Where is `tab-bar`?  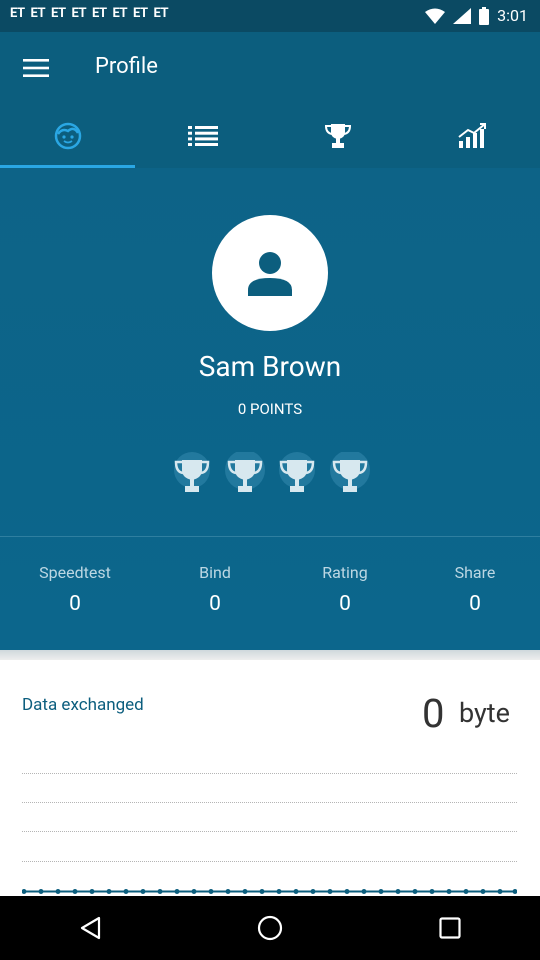 tab-bar is located at coordinates (270, 136).